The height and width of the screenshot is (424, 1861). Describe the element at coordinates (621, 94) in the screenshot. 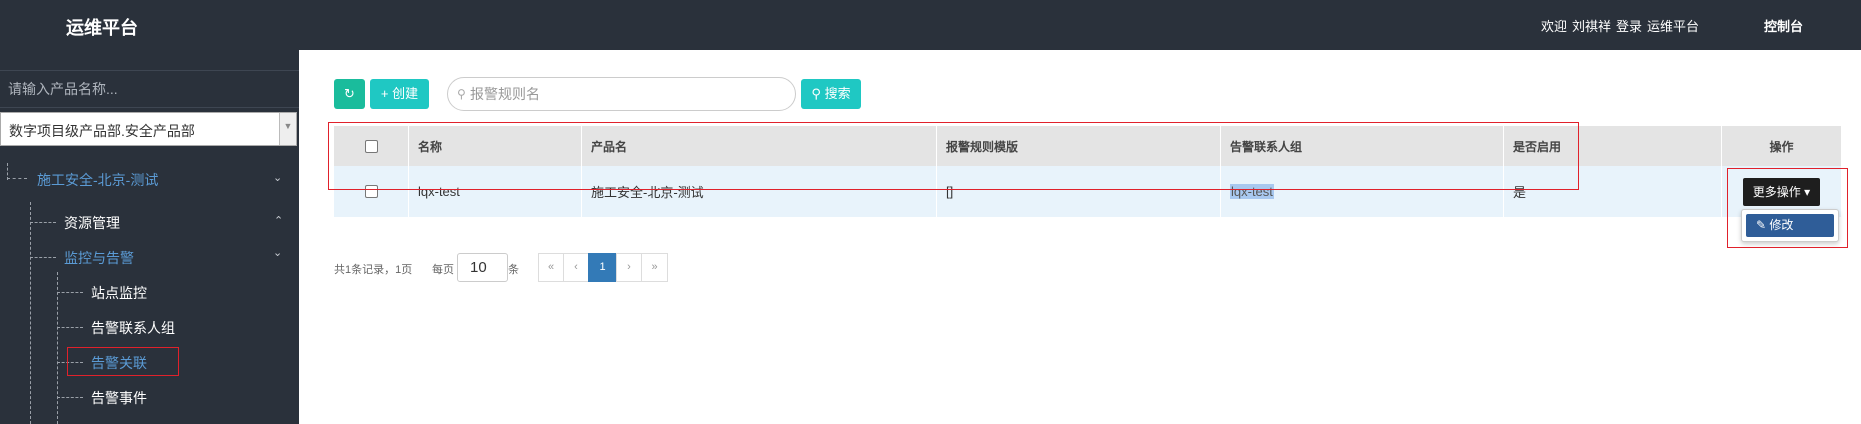

I see `rule-search-input: ⚲ 报警规则名` at that location.